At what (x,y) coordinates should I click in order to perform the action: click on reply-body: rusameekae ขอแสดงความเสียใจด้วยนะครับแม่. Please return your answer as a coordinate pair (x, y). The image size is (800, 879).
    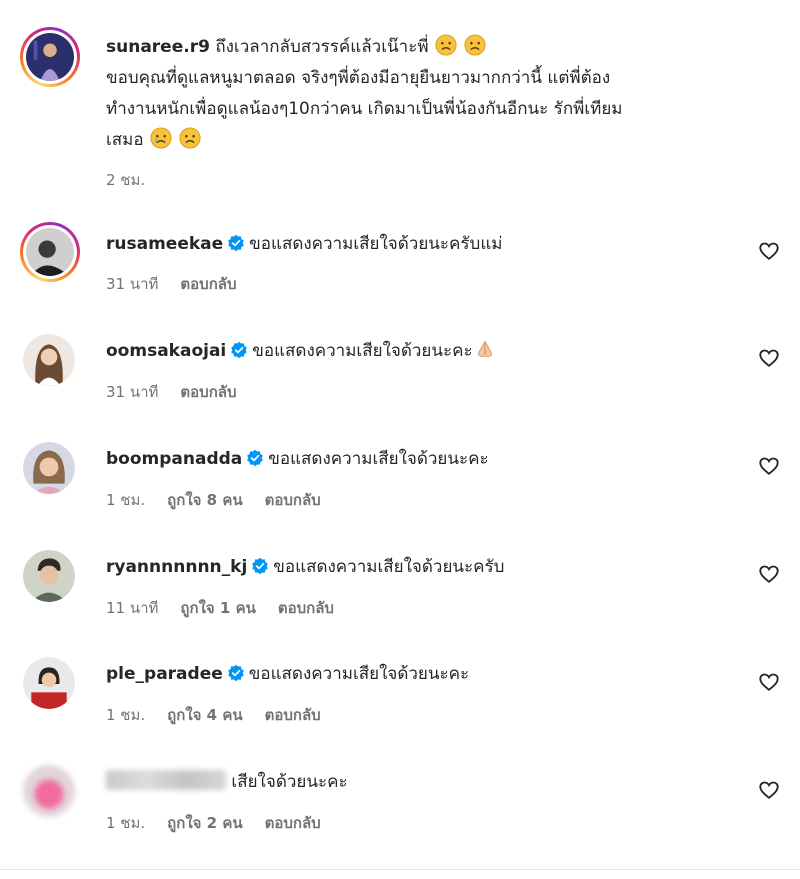
    Looking at the image, I should click on (423, 244).